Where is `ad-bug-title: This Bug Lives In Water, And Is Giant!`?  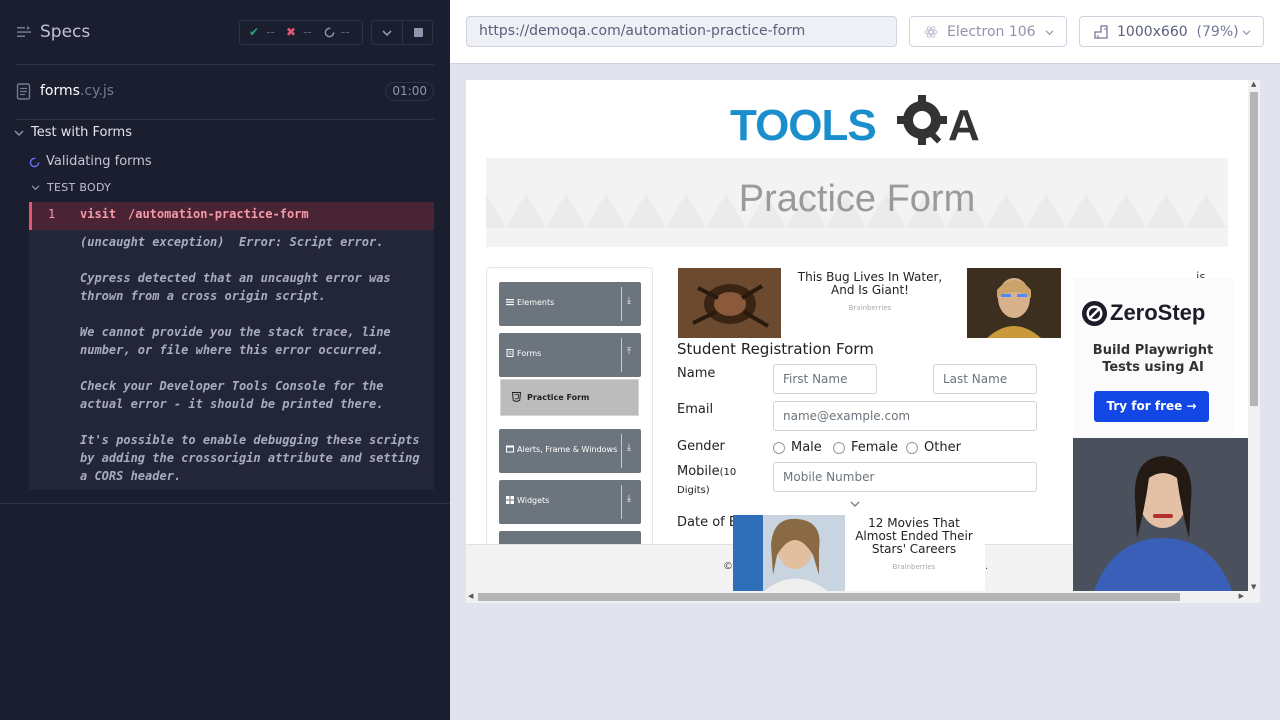
ad-bug-title: This Bug Lives In Water, And Is Giant! is located at coordinates (870, 284).